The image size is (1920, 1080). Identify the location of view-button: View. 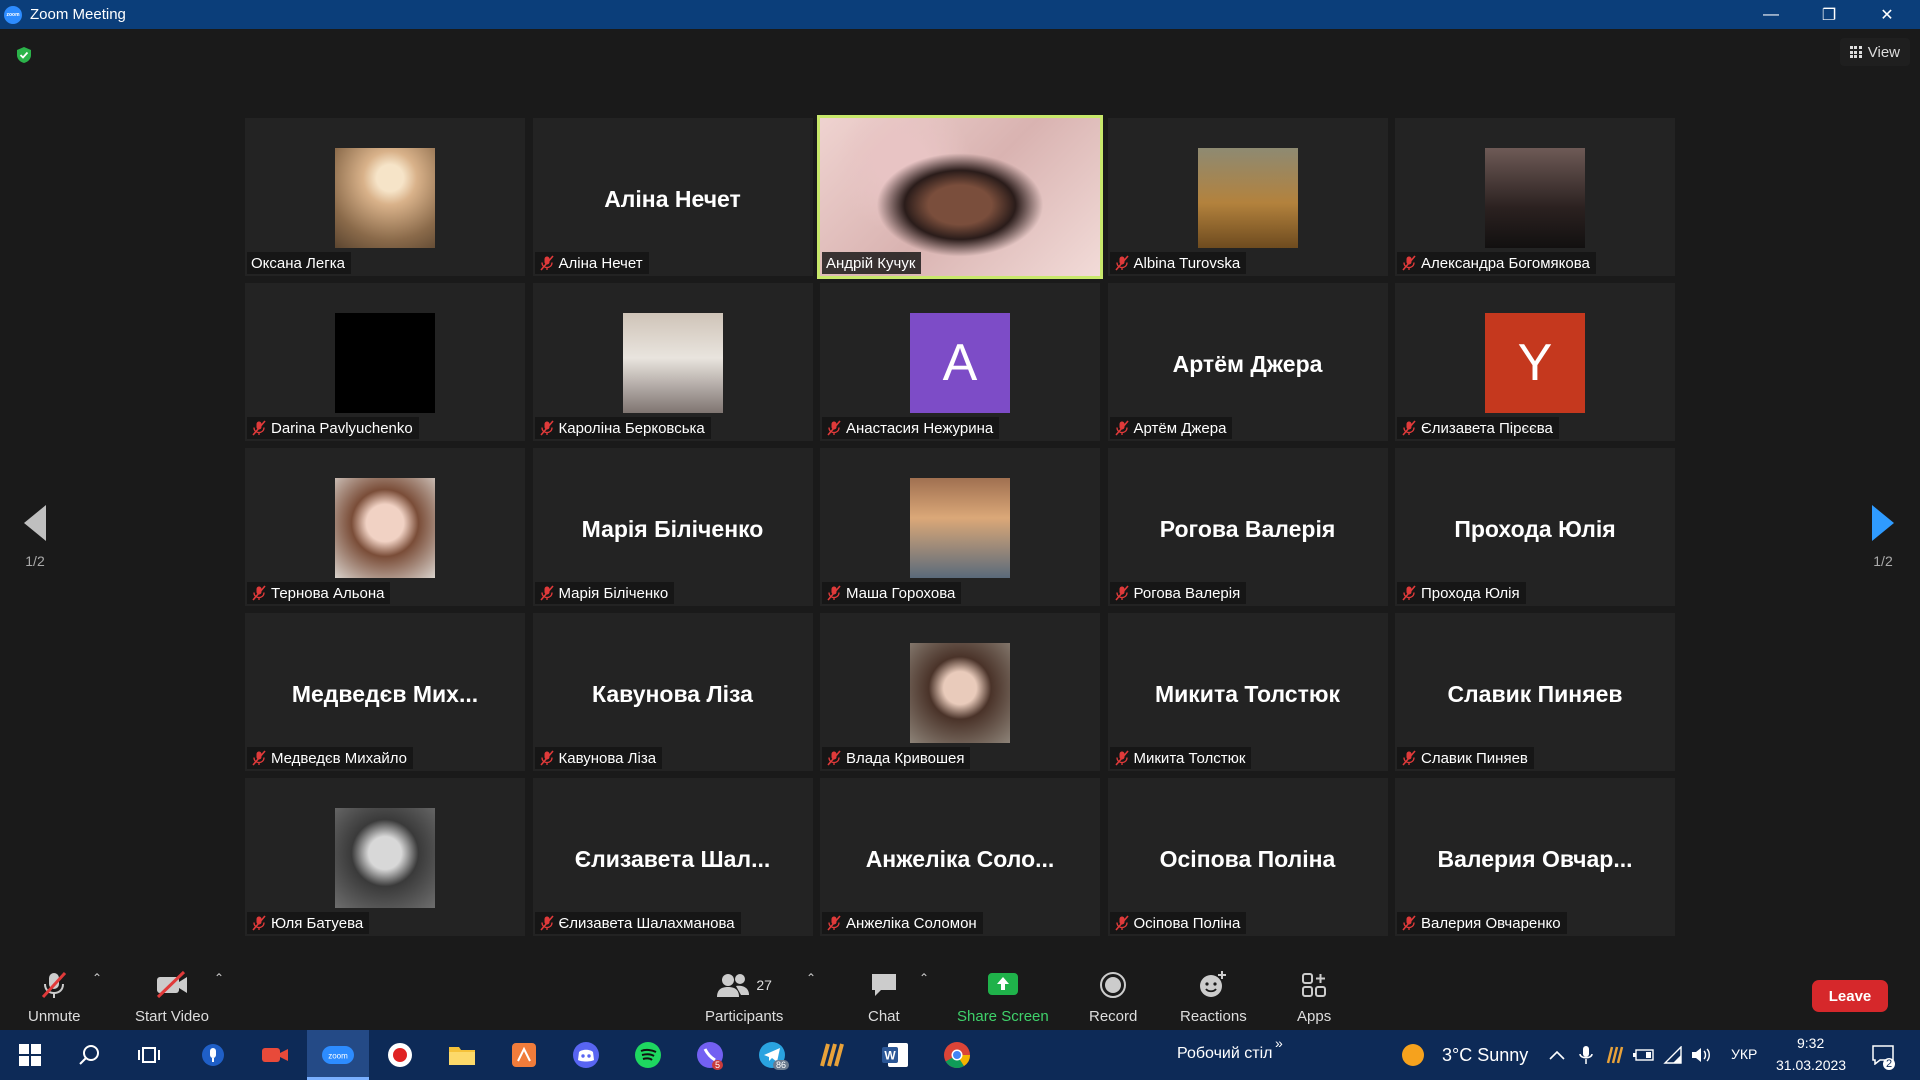
(1874, 52).